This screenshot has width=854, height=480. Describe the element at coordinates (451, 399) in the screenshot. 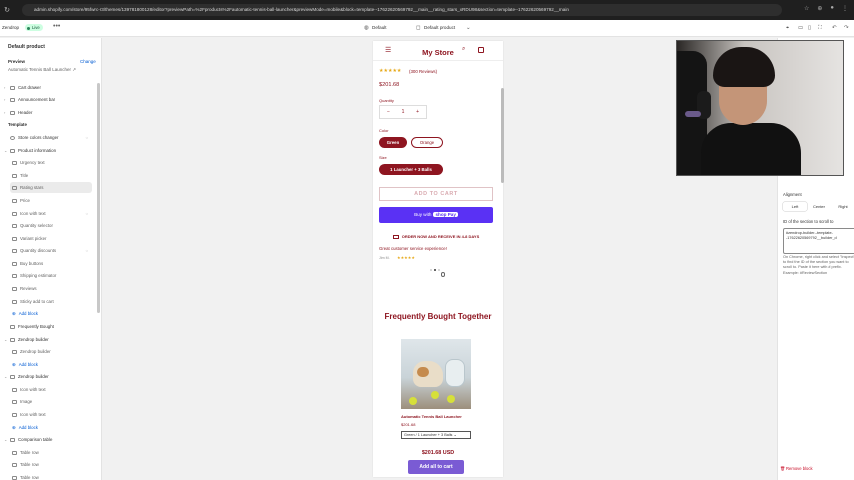

I see `tennis-ball-shape` at that location.